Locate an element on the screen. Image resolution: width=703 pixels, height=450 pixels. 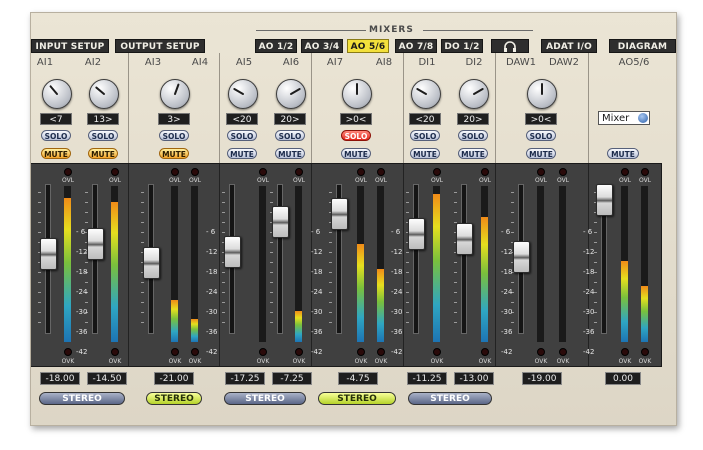
stereo-link-button-ai3-4: STEREO is located at coordinates (174, 398).